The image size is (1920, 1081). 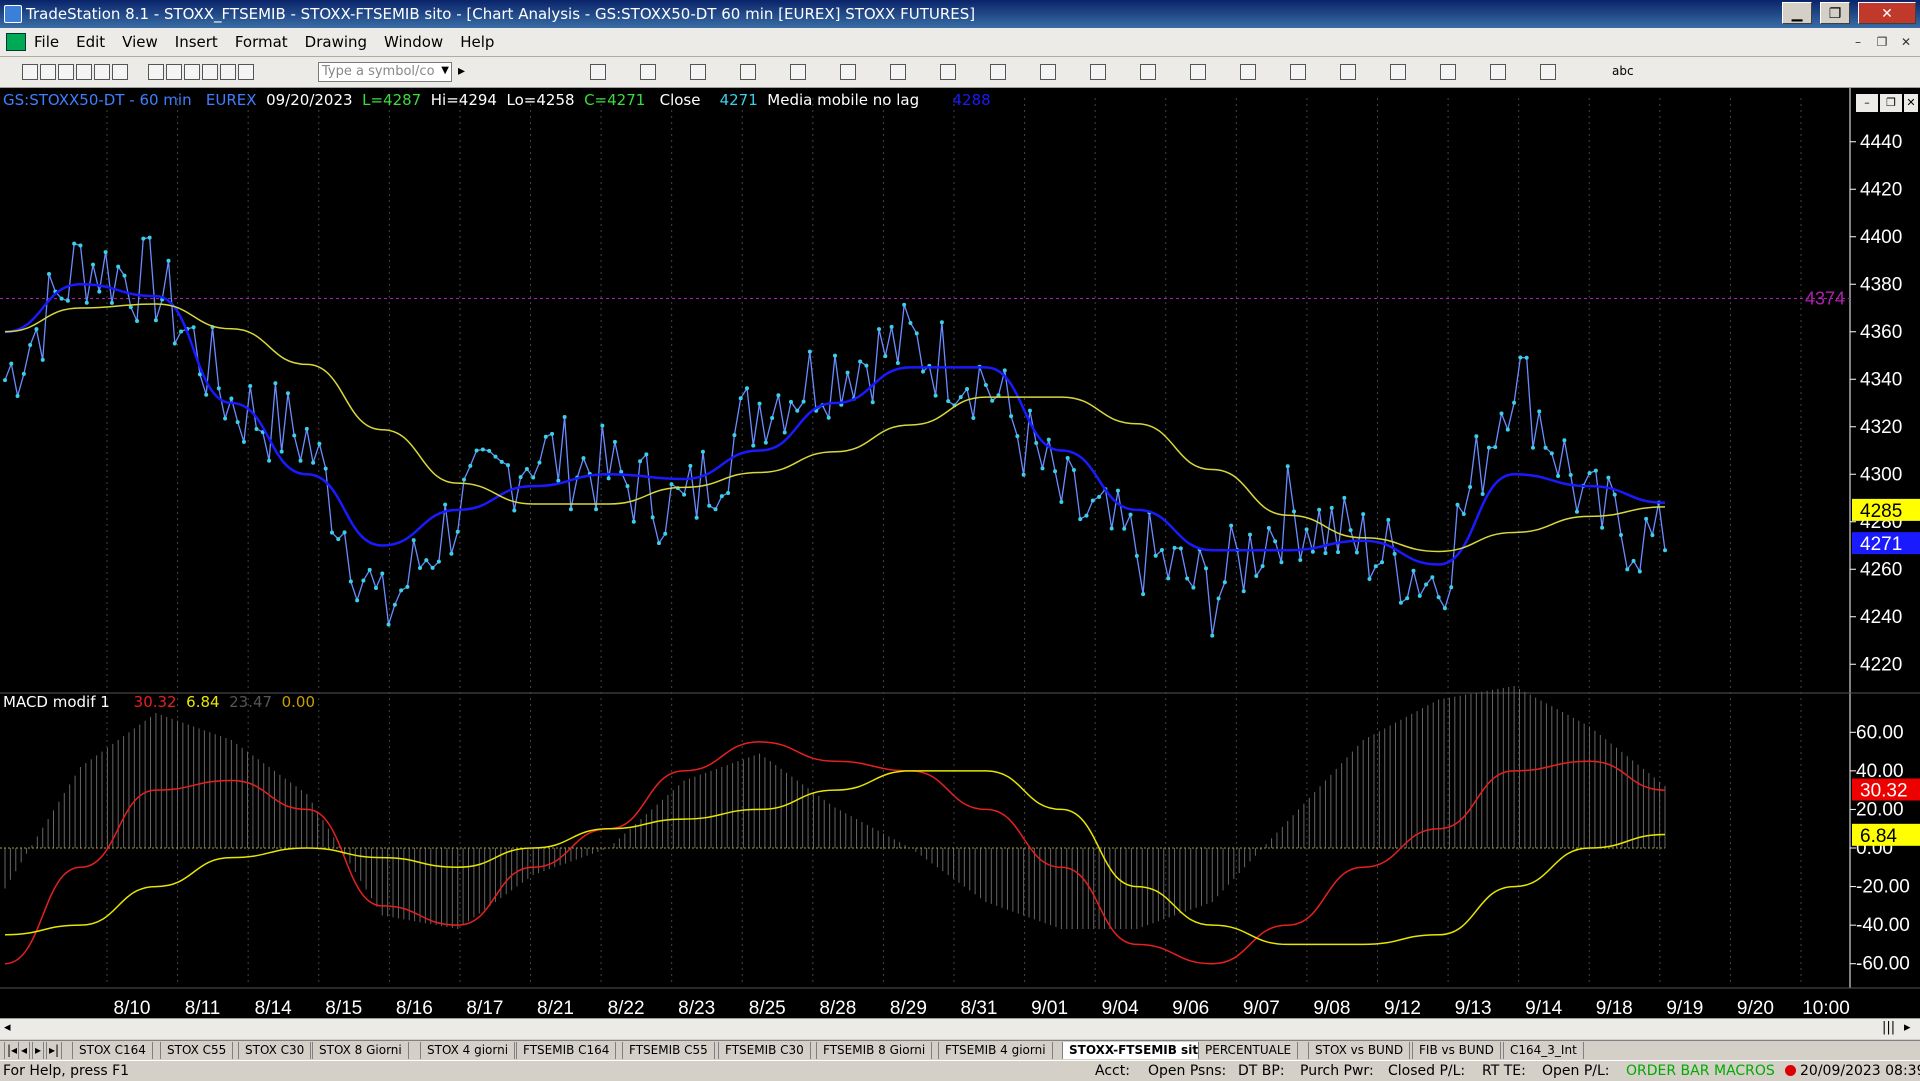 I want to click on menu-help: Help, so click(x=477, y=42).